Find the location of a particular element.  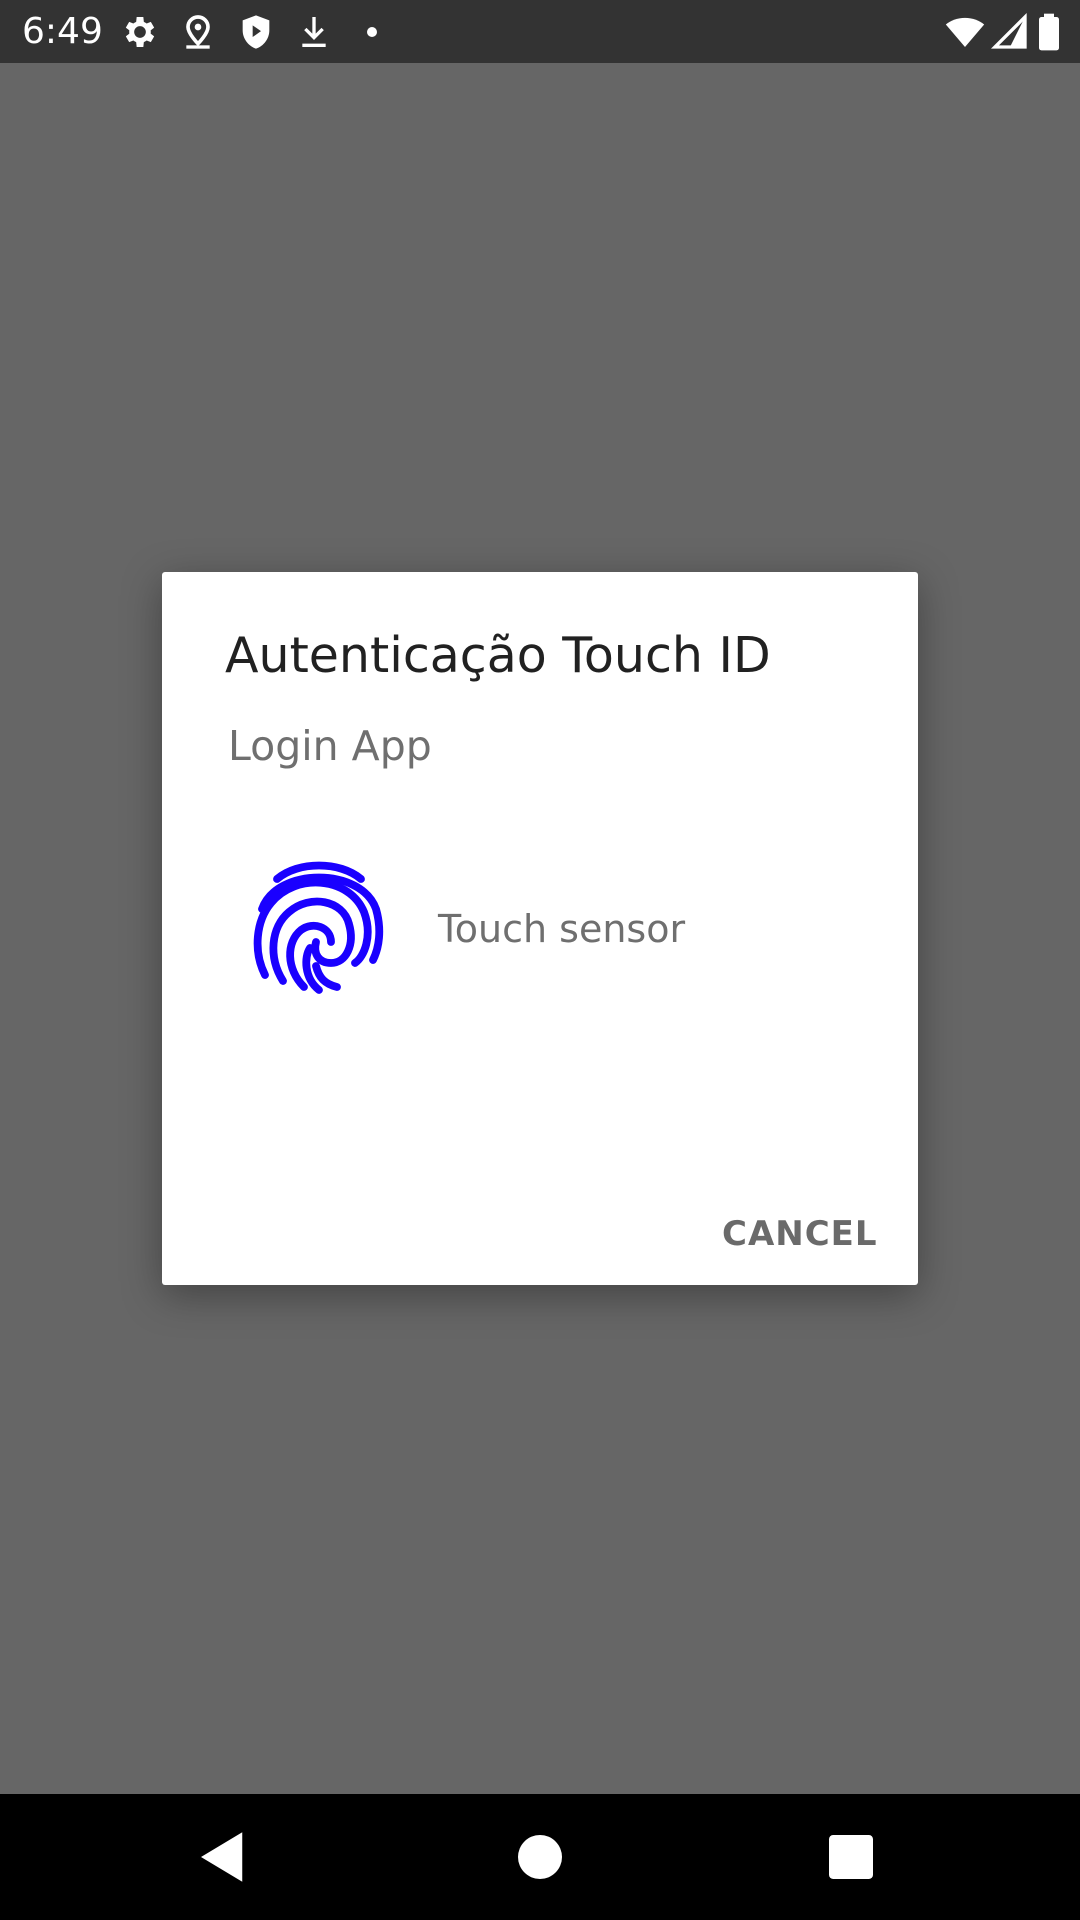

dot-icon is located at coordinates (372, 32).